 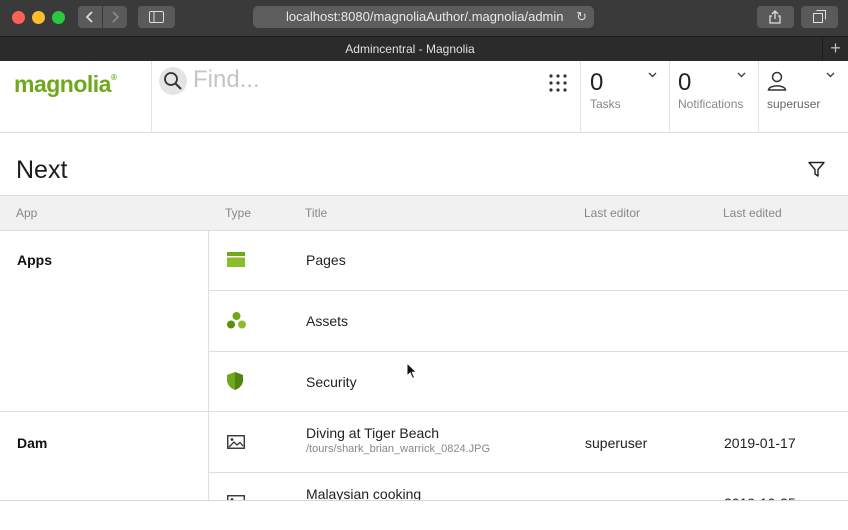 I want to click on browser-tabbar: Admincentral - Magnolia +, so click(x=424, y=48).